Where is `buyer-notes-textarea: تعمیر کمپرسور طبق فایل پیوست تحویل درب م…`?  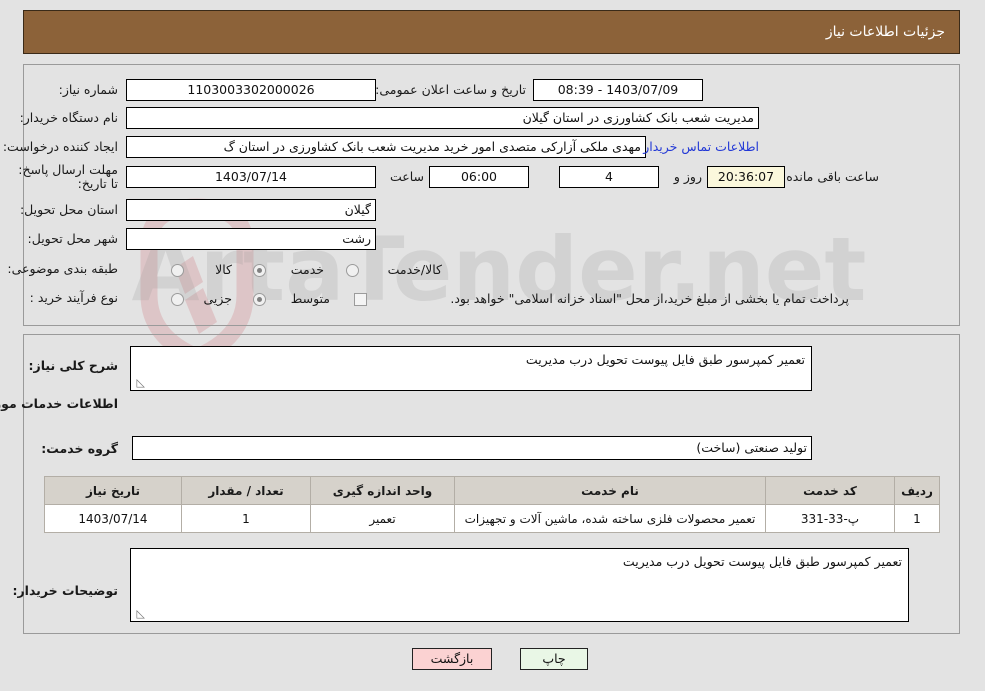
buyer-notes-textarea: تعمیر کمپرسور طبق فایل پیوست تحویل درب م… is located at coordinates (520, 585).